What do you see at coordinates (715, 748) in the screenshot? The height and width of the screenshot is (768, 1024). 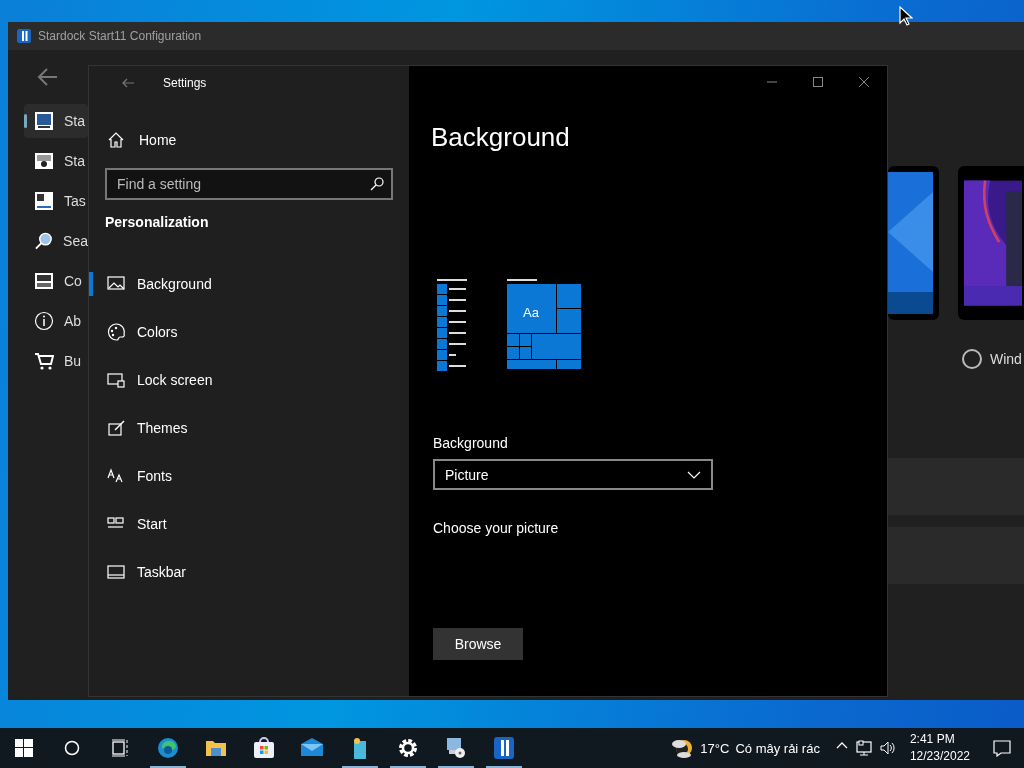 I see `temperature: 17°C` at bounding box center [715, 748].